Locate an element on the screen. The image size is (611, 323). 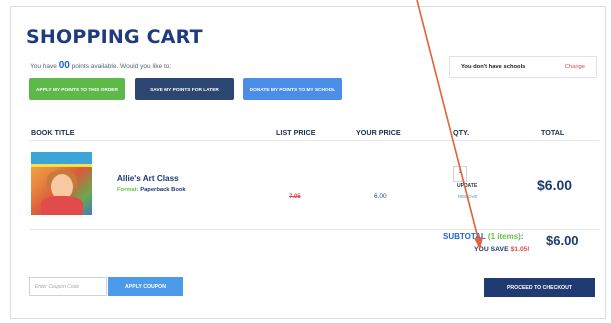
you-save: YOU SAVE $1.05! is located at coordinates (502, 249).